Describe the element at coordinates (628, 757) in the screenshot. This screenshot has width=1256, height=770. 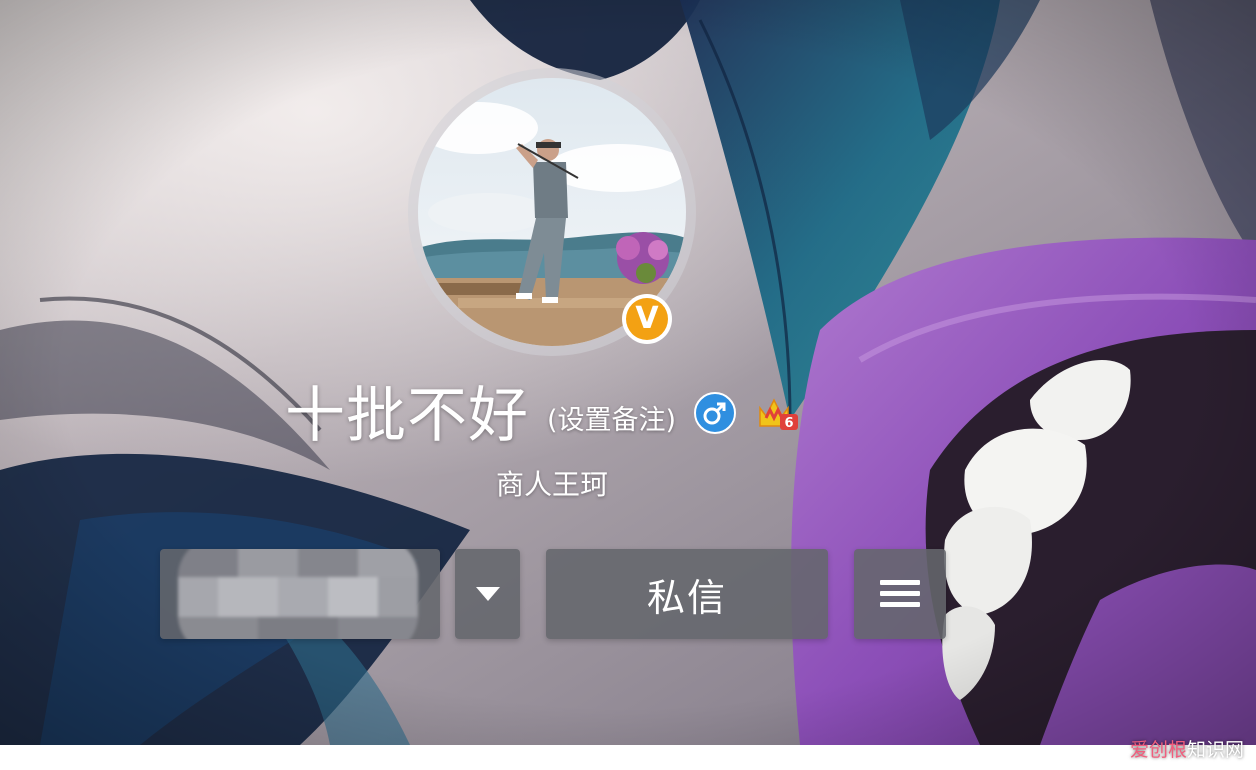
I see `bottom-strip` at that location.